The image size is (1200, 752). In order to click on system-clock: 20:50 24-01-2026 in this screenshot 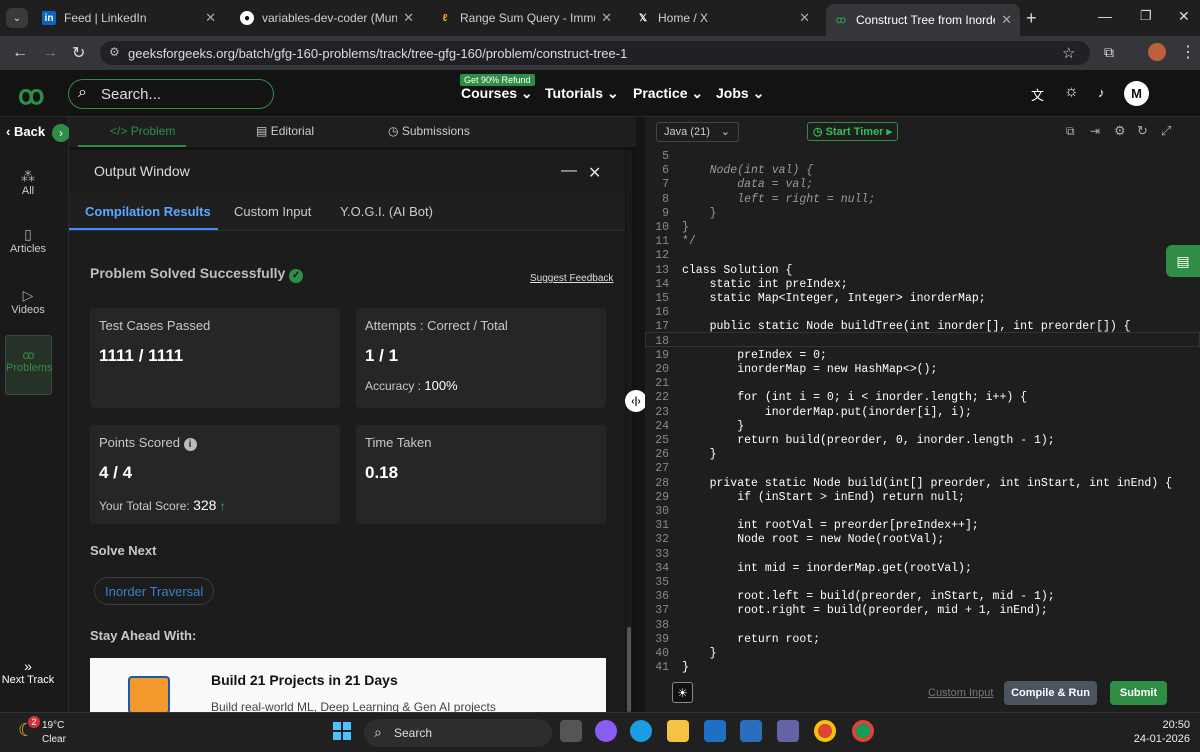, I will do `click(1160, 732)`.